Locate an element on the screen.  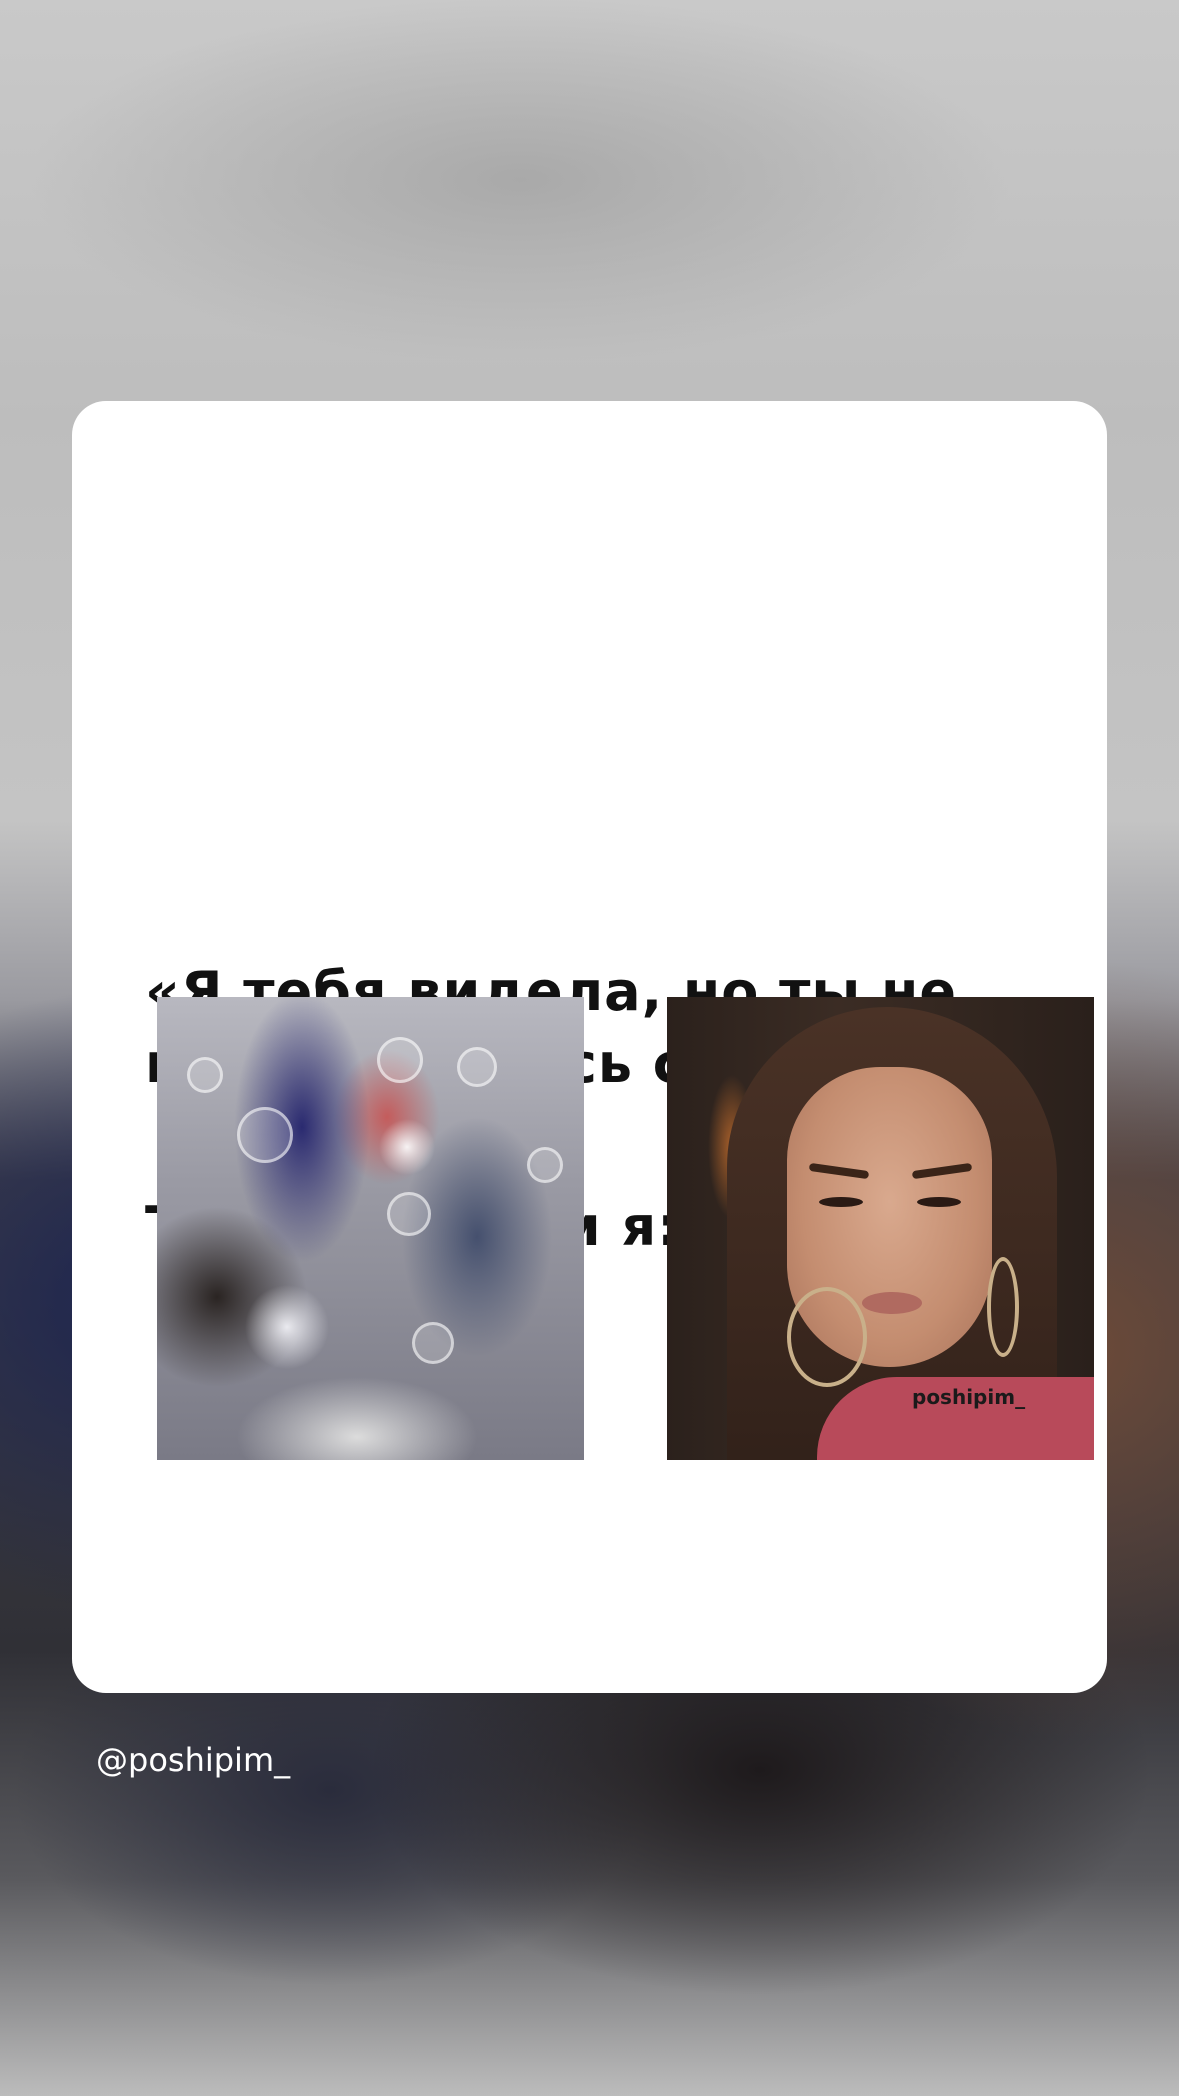
author-username-link: @poshipim_ is located at coordinates (193, 1760).